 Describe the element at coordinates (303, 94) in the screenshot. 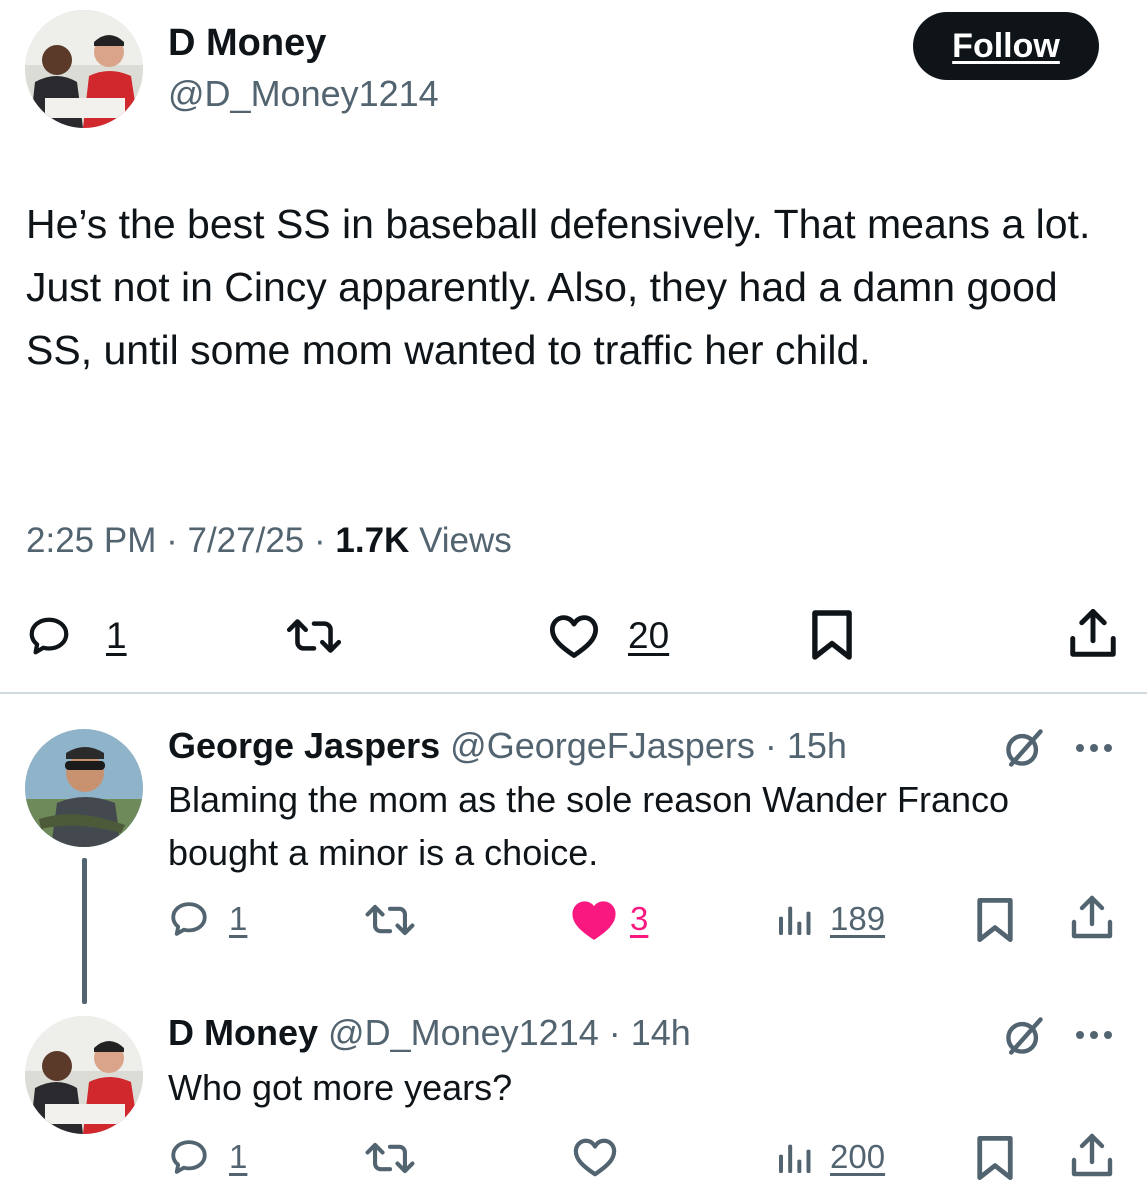

I see `author-handle: @D_Money1214` at that location.